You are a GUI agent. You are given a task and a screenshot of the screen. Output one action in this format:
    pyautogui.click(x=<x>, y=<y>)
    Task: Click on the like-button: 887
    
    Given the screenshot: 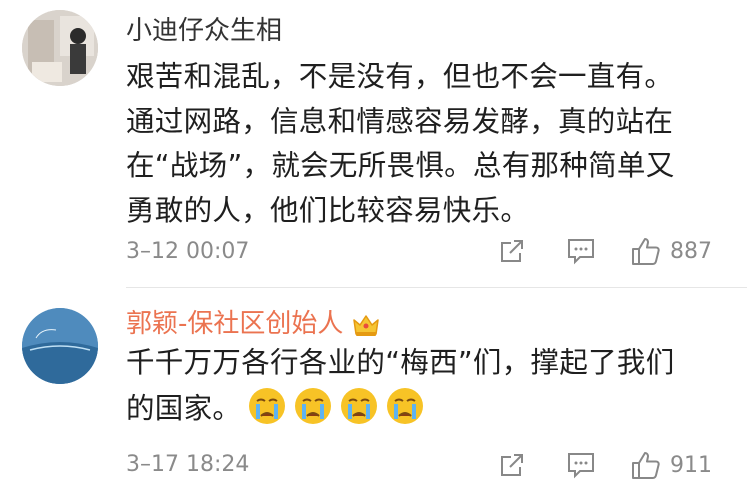 What is the action you would take?
    pyautogui.click(x=671, y=251)
    